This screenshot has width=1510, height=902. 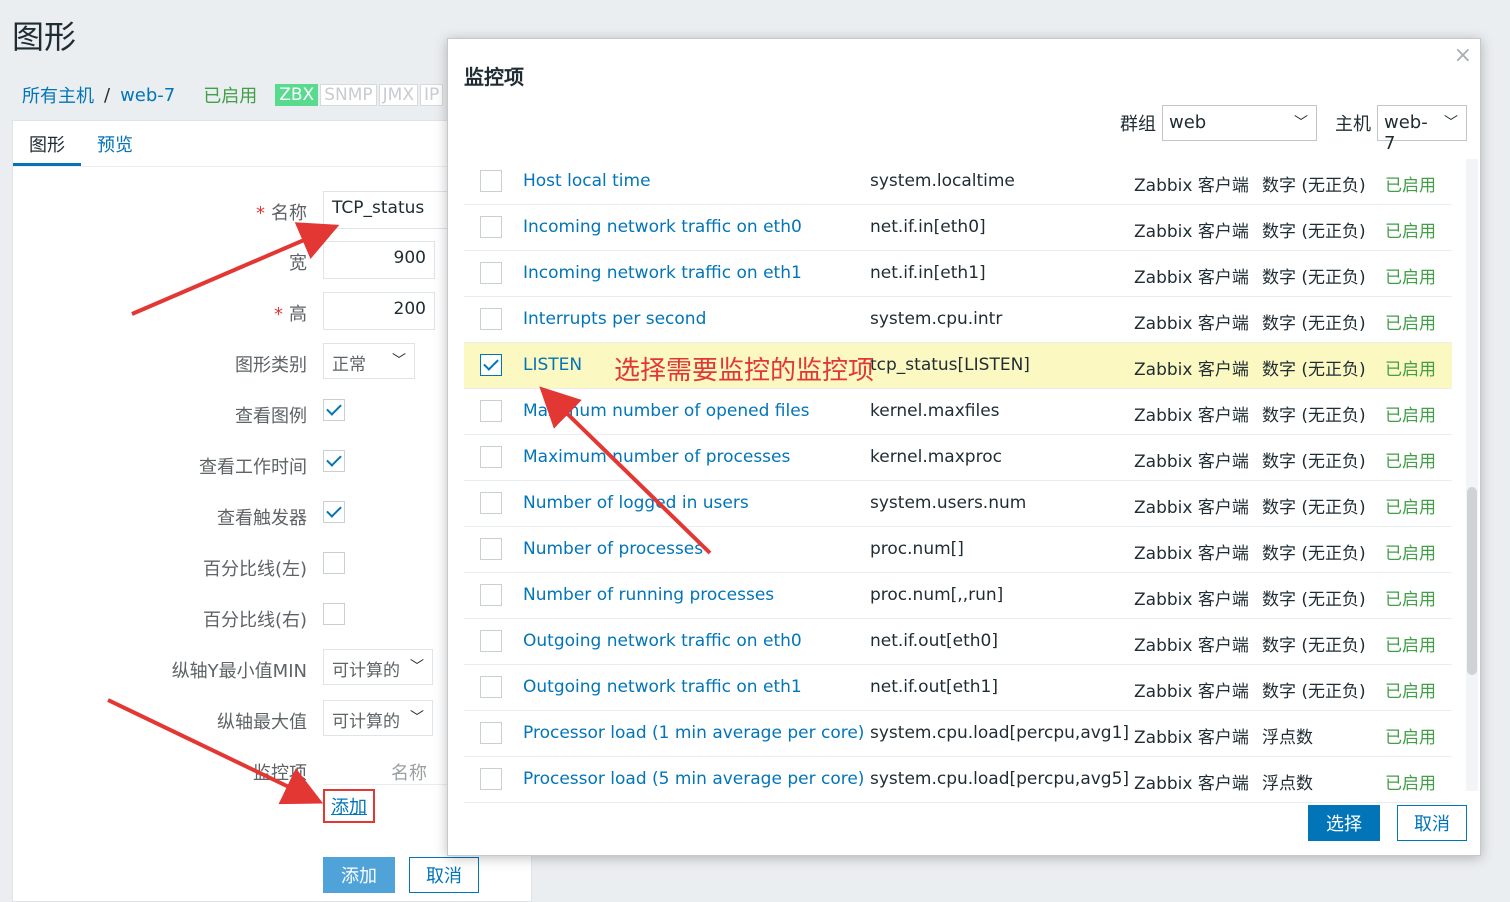 I want to click on working-time-label: 查看工作时间, so click(x=253, y=467).